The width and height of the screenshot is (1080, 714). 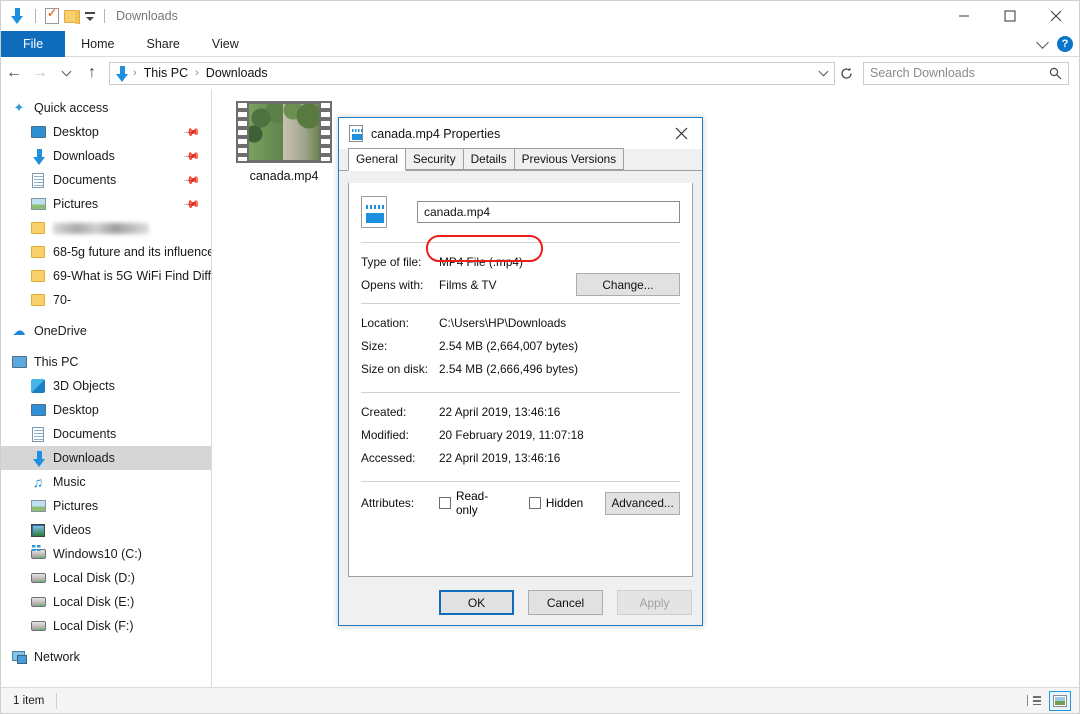 What do you see at coordinates (476, 602) in the screenshot?
I see `ok-button: OK` at bounding box center [476, 602].